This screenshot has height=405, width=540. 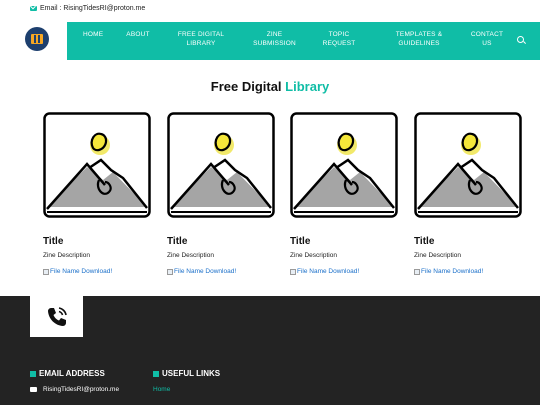 I want to click on nav-item-free-digital-library: FREE DIGITAL LIBRARY, so click(x=201, y=39).